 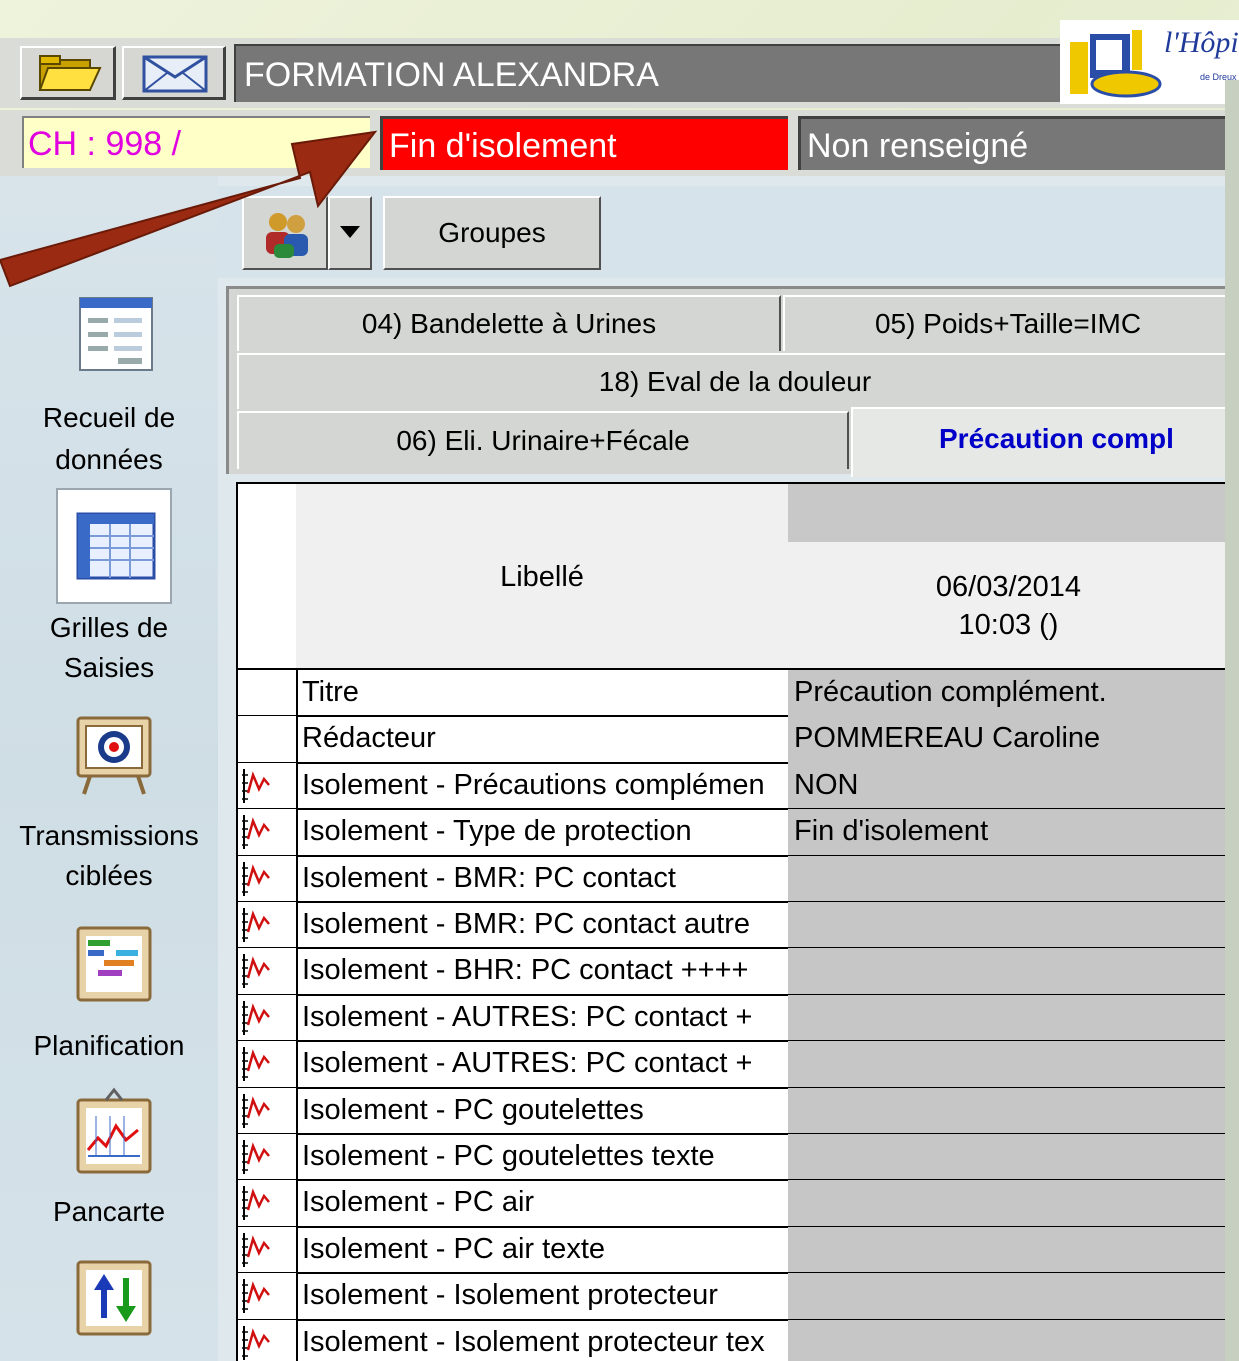 What do you see at coordinates (543, 879) in the screenshot?
I see `row-label: Isolement - BMR: PC contact` at bounding box center [543, 879].